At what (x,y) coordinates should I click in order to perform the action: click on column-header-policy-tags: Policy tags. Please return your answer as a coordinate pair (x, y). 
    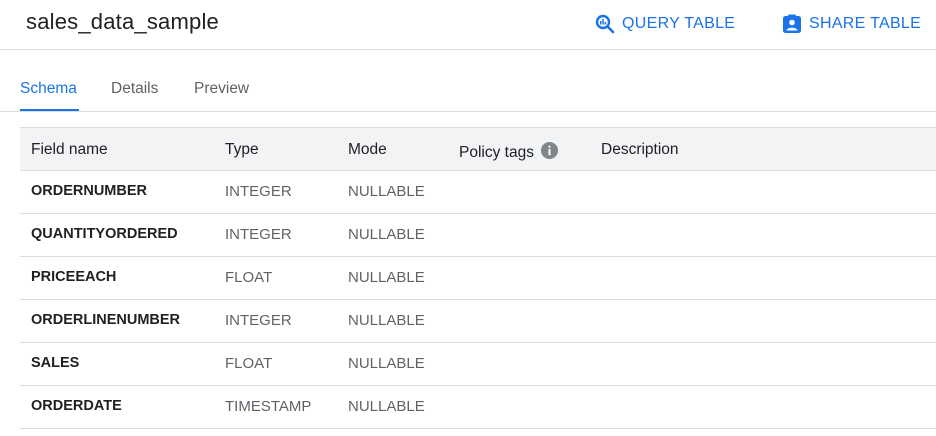
    Looking at the image, I should click on (509, 151).